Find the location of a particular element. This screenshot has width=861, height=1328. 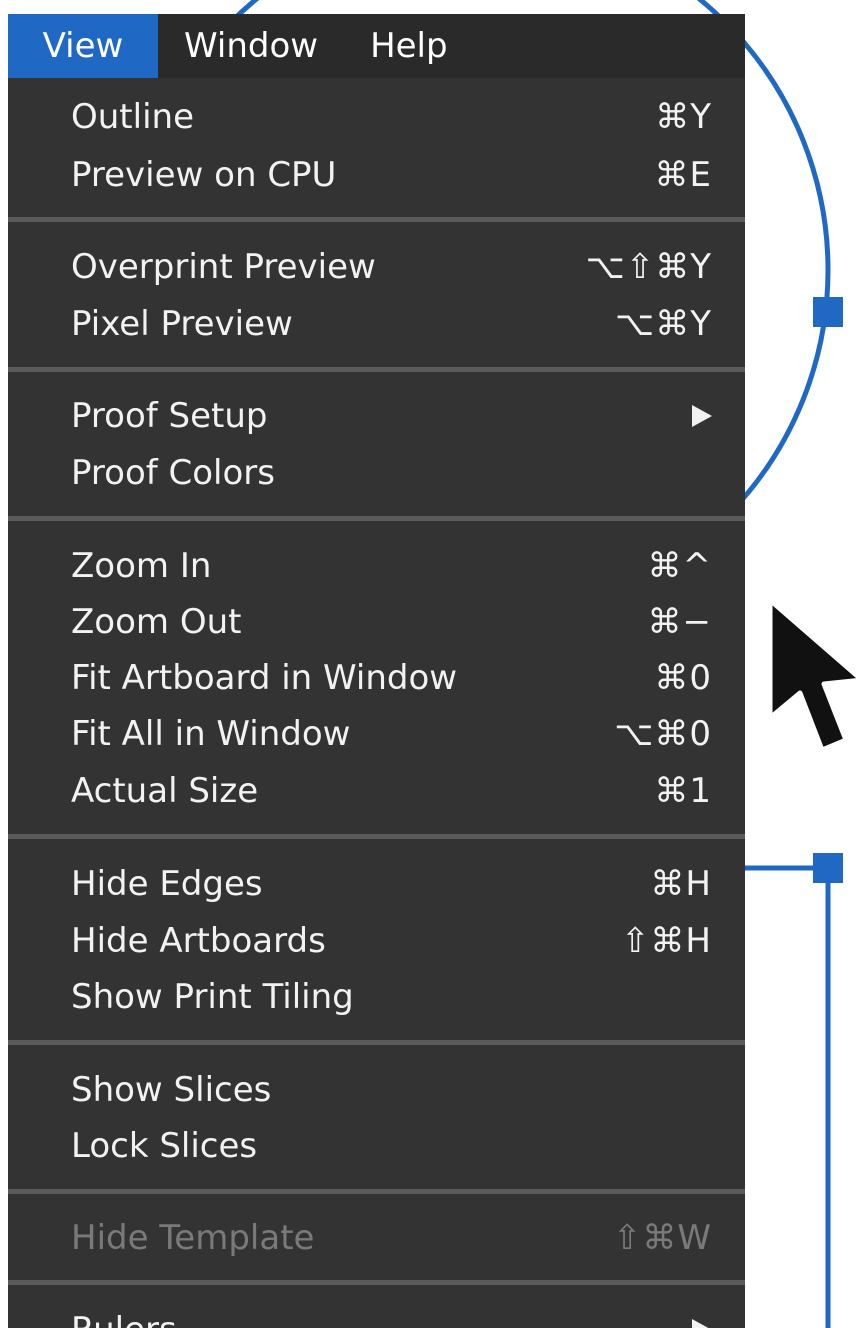

menu-item-outline: Outline ⌘Y is located at coordinates (376, 117).